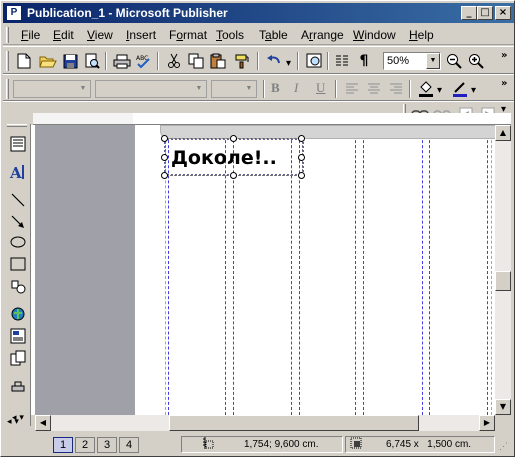  I want to click on text-box-icon: A, so click(18, 172).